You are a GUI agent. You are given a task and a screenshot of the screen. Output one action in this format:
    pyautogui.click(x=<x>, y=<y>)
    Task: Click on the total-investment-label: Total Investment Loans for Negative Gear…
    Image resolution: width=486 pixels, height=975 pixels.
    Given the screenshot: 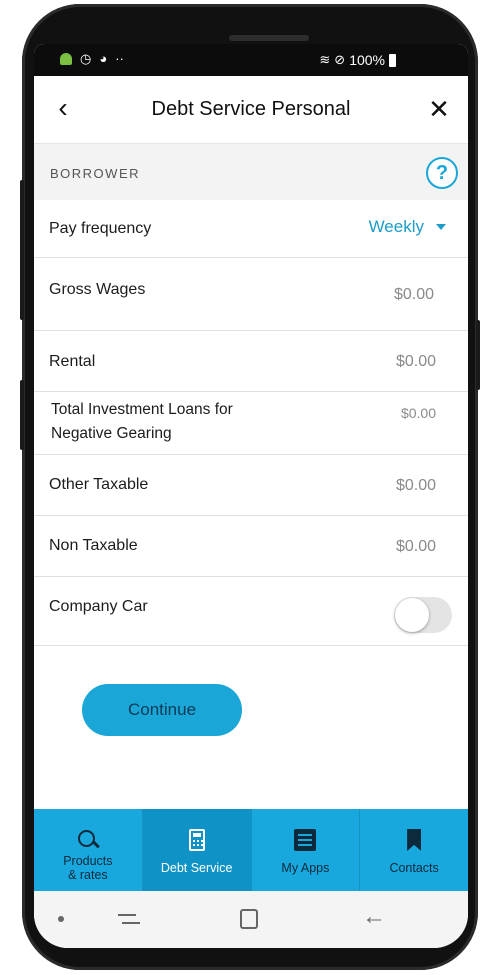 What is the action you would take?
    pyautogui.click(x=142, y=422)
    